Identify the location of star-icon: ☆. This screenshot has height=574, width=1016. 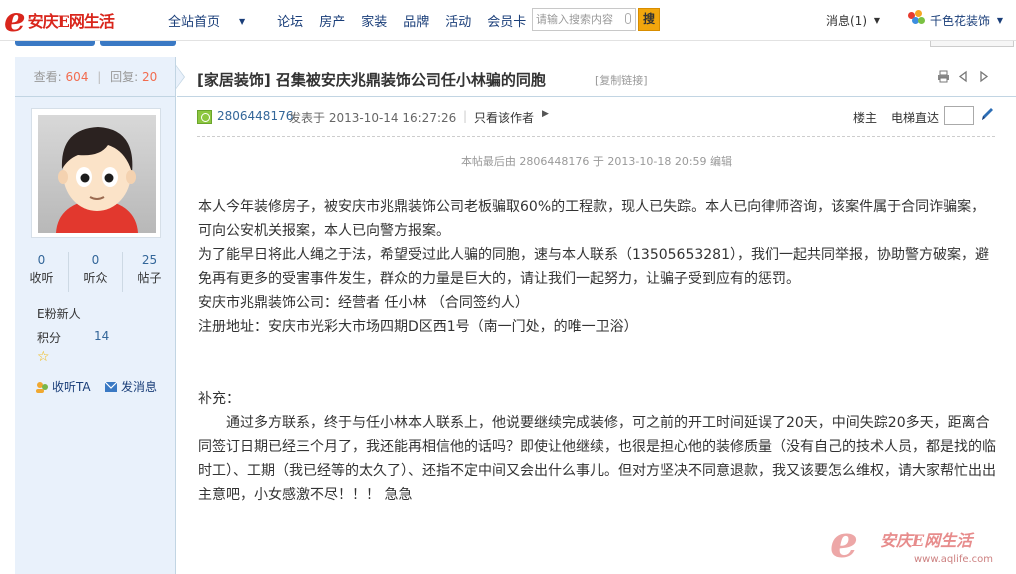
(43, 357).